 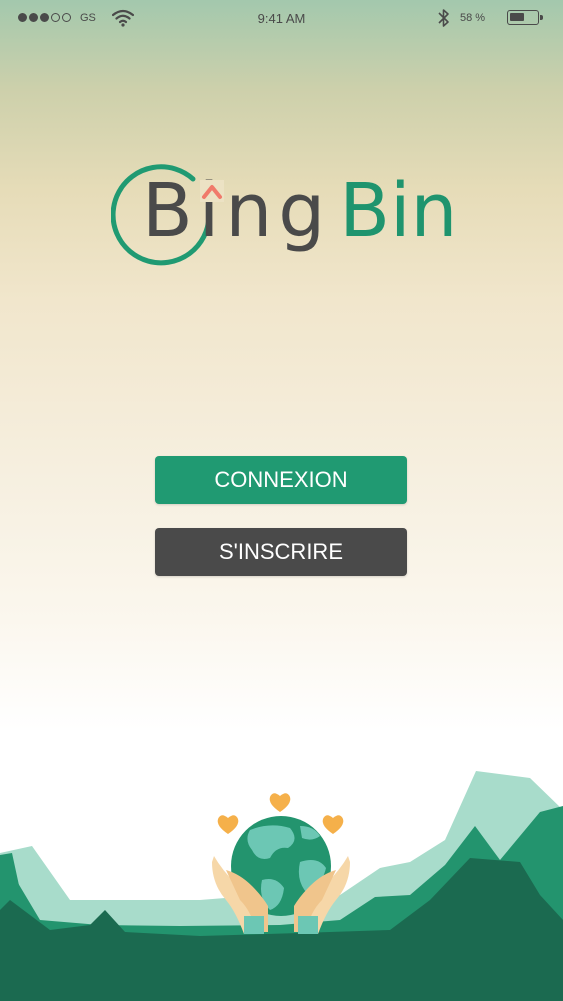 I want to click on app-logo: Bing Bin, so click(x=283, y=209).